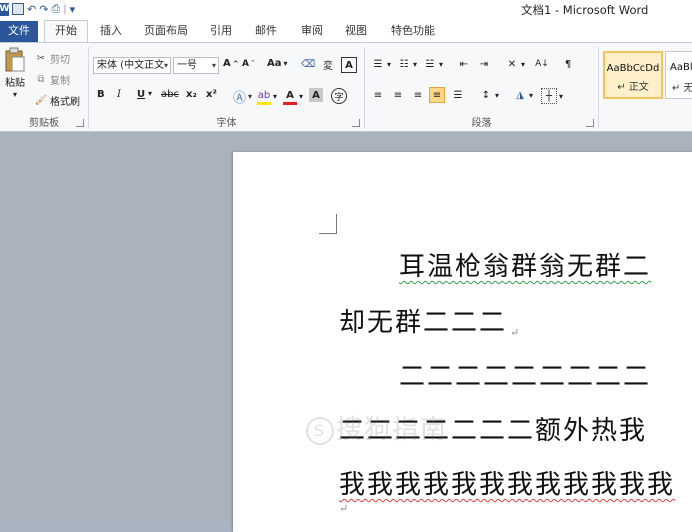 The image size is (692, 532). I want to click on paragraph-mark-icon: ↵, so click(345, 508).